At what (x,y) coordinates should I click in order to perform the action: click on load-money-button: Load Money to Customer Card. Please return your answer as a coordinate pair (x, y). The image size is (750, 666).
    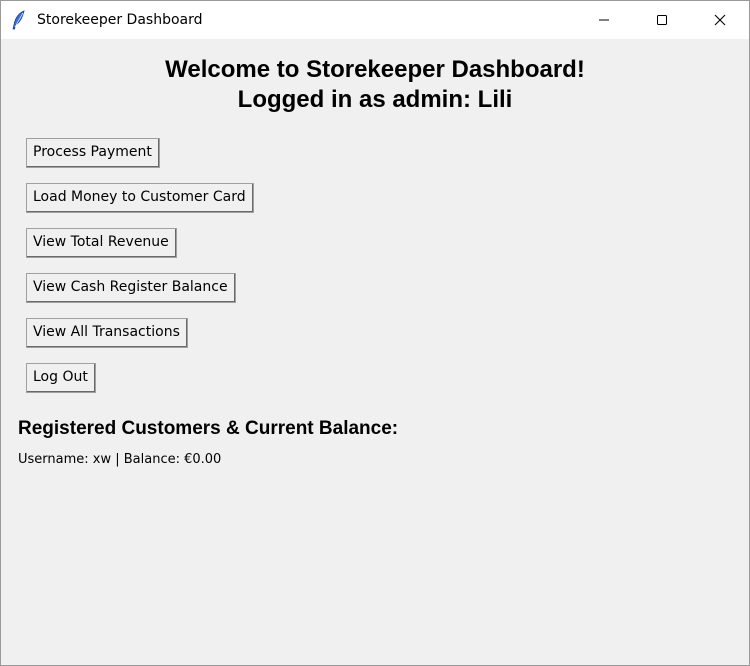
    Looking at the image, I should click on (140, 198).